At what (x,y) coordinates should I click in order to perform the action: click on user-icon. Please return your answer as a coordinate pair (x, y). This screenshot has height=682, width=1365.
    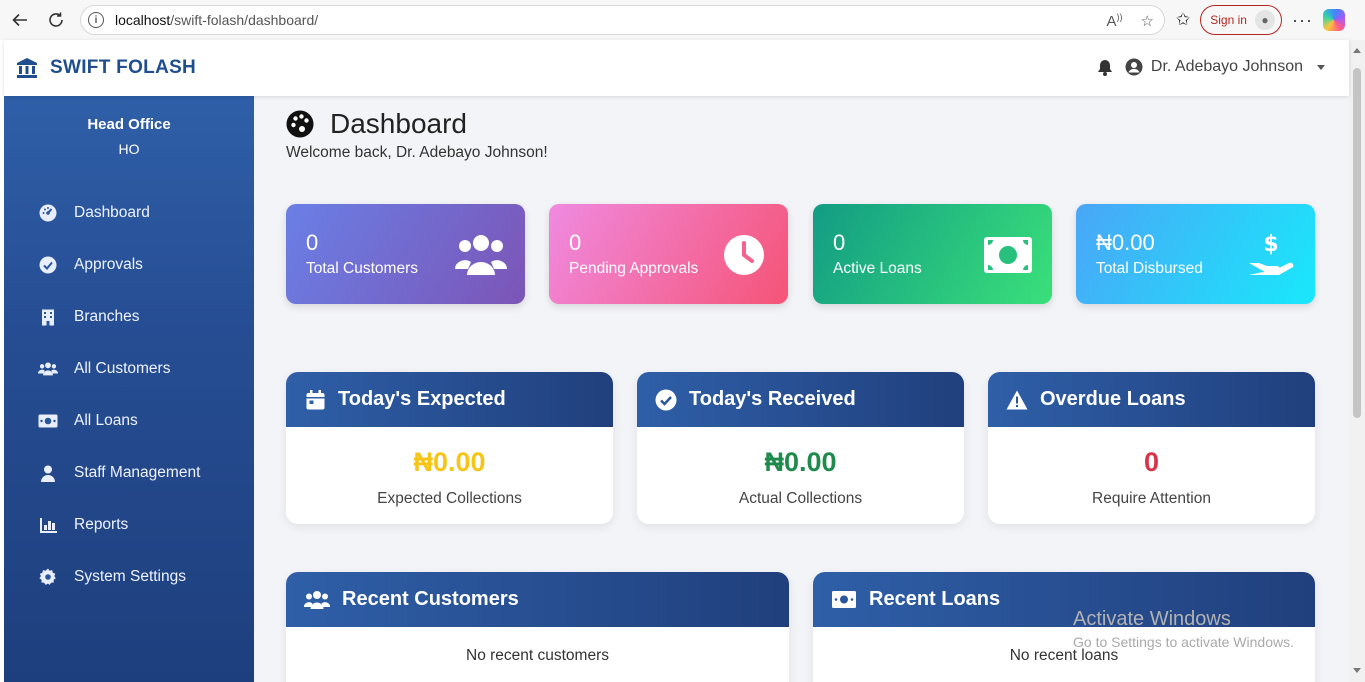
    Looking at the image, I should click on (48, 473).